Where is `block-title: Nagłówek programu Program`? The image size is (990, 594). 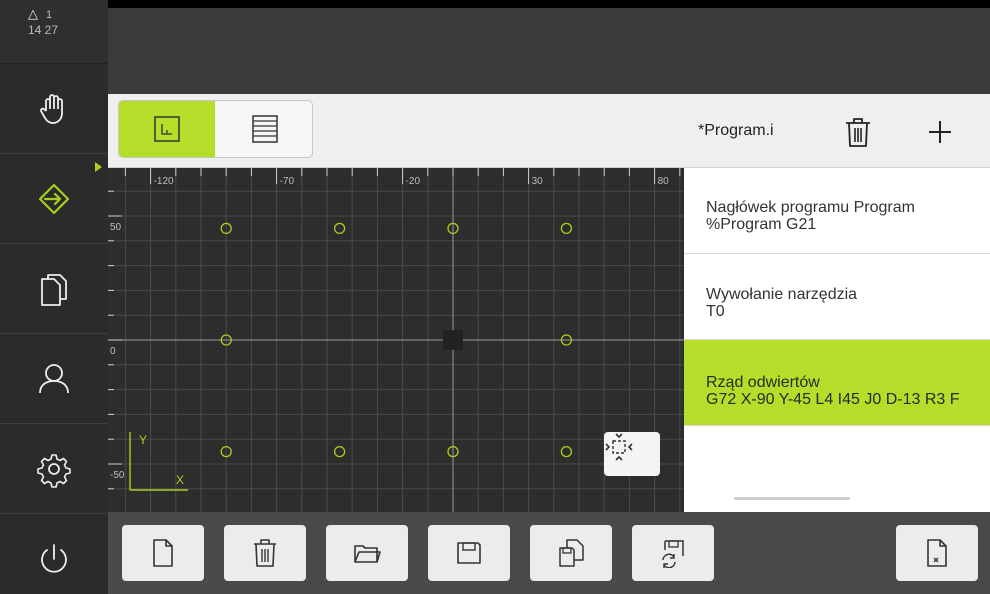 block-title: Nagłówek programu Program is located at coordinates (810, 207).